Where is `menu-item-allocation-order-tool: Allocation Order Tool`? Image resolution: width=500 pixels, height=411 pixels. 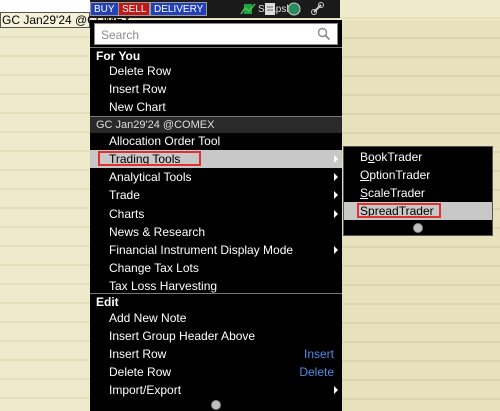
menu-item-allocation-order-tool: Allocation Order Tool is located at coordinates (216, 141).